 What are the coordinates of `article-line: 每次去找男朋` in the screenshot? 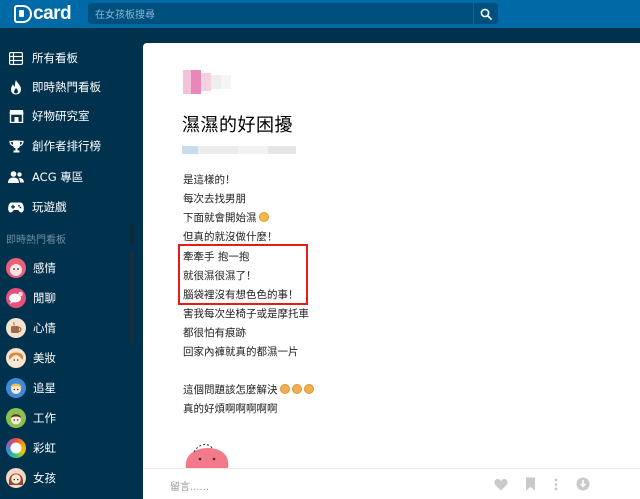 It's located at (214, 199).